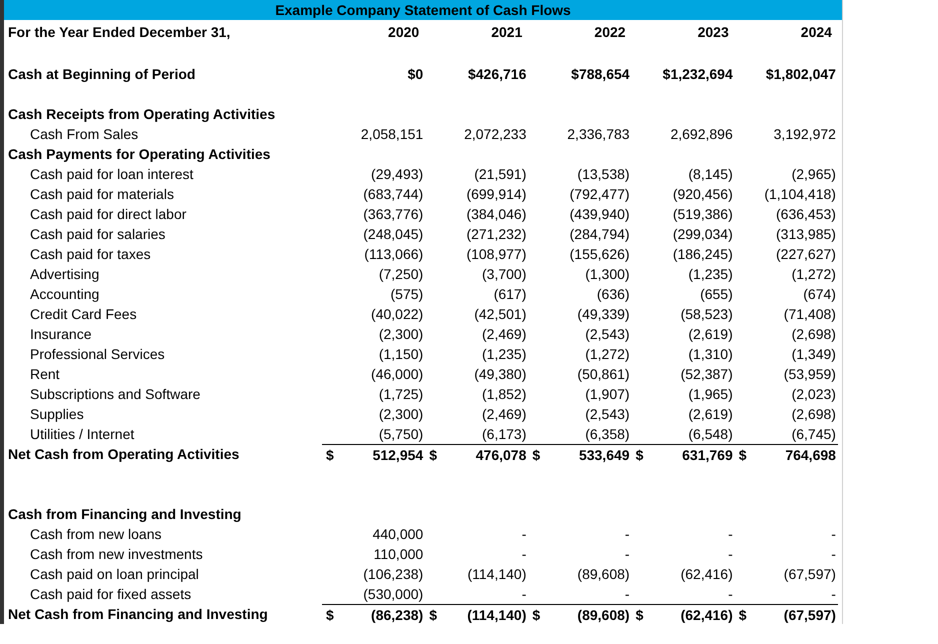 This screenshot has width=938, height=644. What do you see at coordinates (397, 314) in the screenshot?
I see `table-cell-text: (40,022)` at bounding box center [397, 314].